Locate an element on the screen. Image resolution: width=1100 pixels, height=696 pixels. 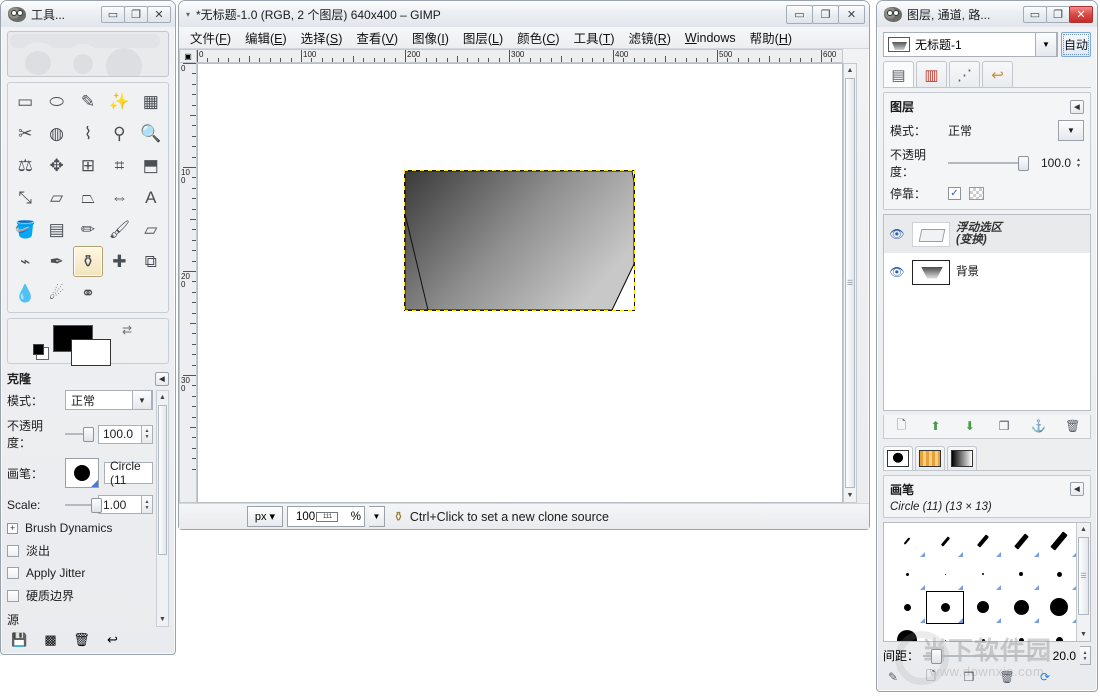
window-menu-icon: ▾ is located at coordinates (188, 14).